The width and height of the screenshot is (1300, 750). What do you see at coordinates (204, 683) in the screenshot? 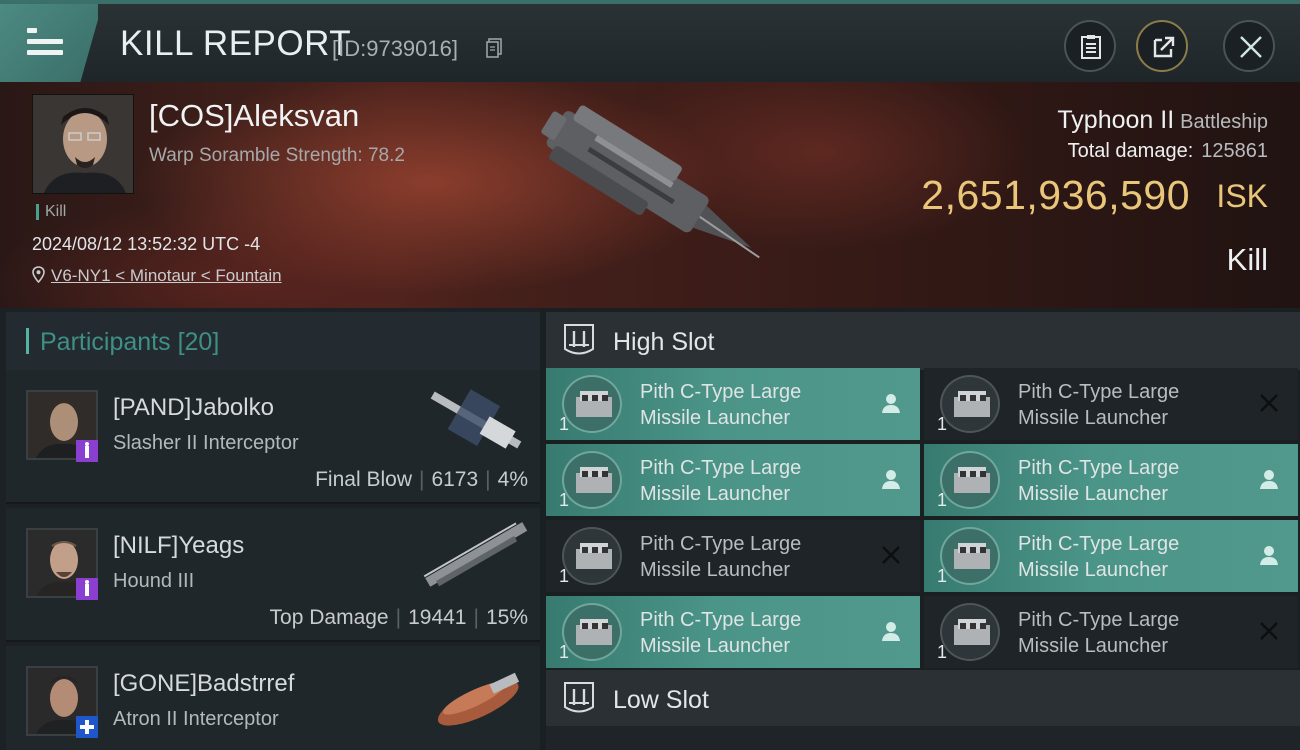
I see `participant-name: [GONE]Badstrref` at bounding box center [204, 683].